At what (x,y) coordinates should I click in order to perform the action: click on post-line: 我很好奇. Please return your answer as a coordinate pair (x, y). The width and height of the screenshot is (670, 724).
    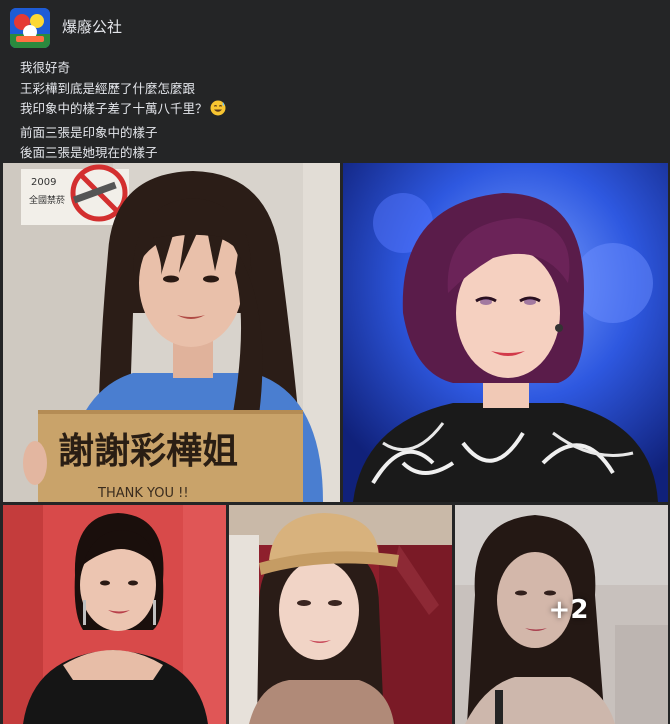
    Looking at the image, I should click on (45, 67).